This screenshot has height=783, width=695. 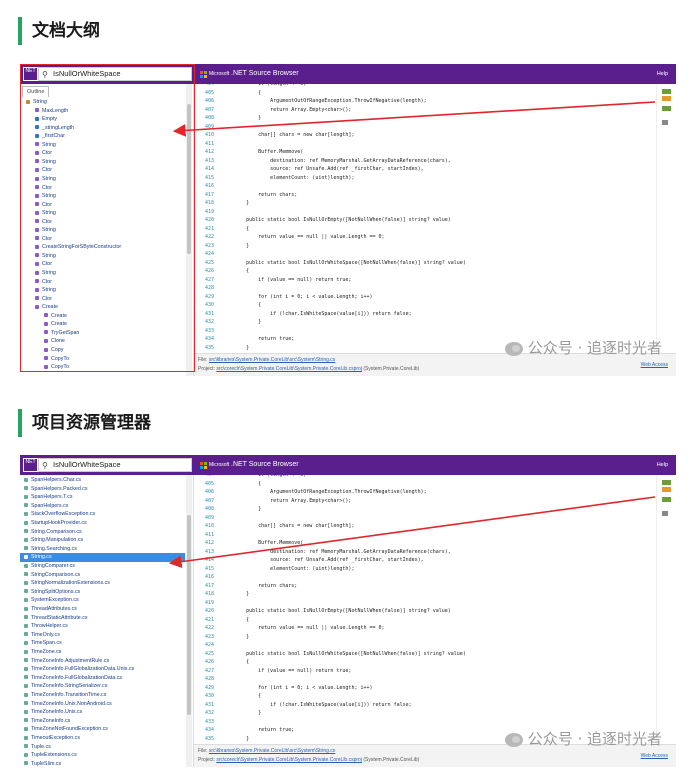 I want to click on file-item: SystemException.cs, so click(x=102, y=600).